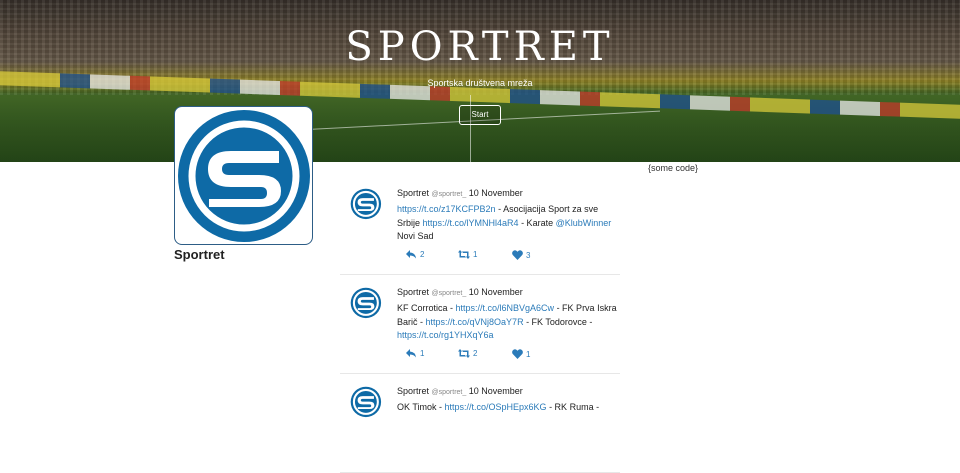 The height and width of the screenshot is (473, 960). Describe the element at coordinates (421, 407) in the screenshot. I see `tweet-text-segment: OK Timok -` at that location.